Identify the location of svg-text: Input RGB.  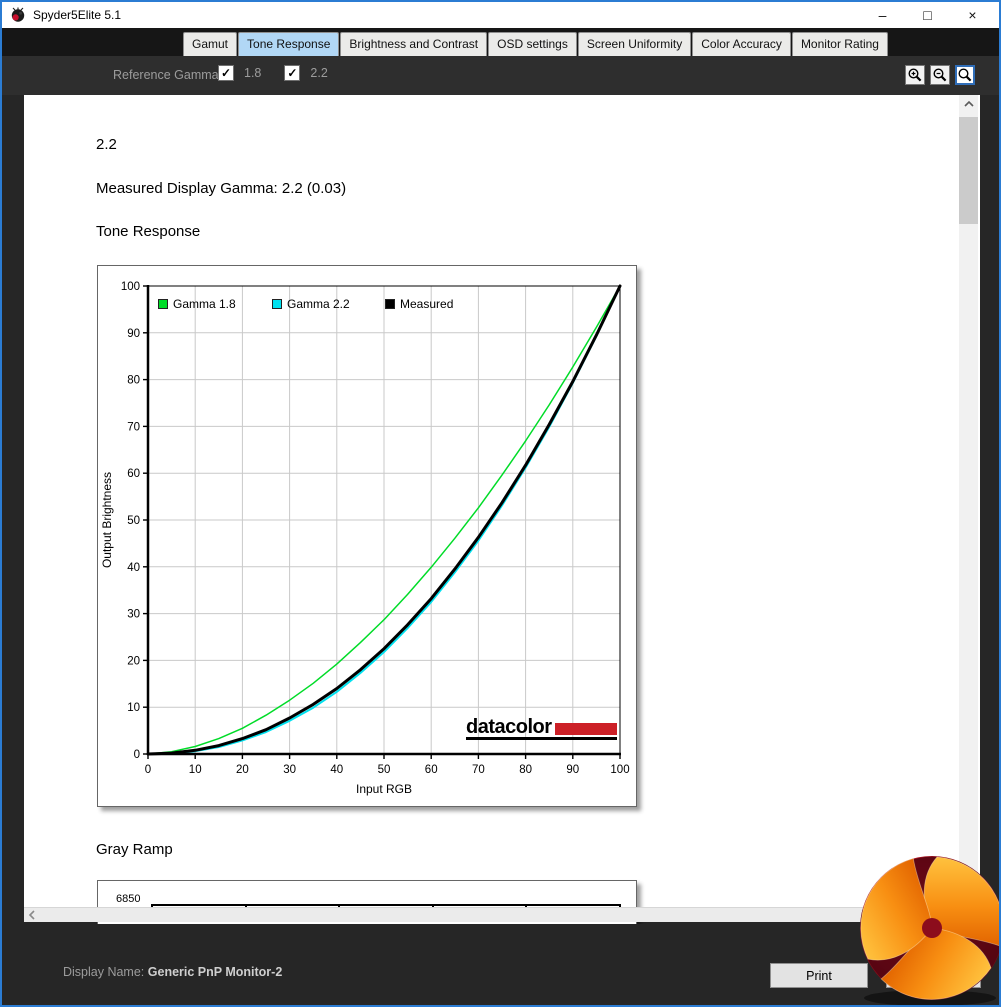
(384, 789).